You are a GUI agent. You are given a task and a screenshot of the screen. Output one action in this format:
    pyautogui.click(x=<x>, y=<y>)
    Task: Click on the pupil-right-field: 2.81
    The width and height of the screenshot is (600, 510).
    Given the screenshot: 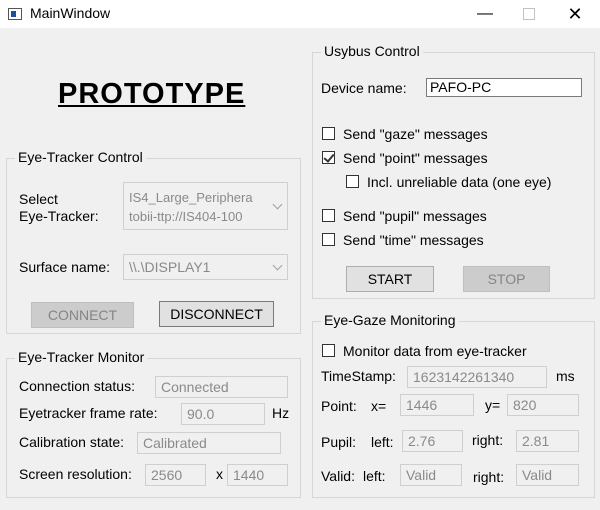 What is the action you would take?
    pyautogui.click(x=547, y=441)
    